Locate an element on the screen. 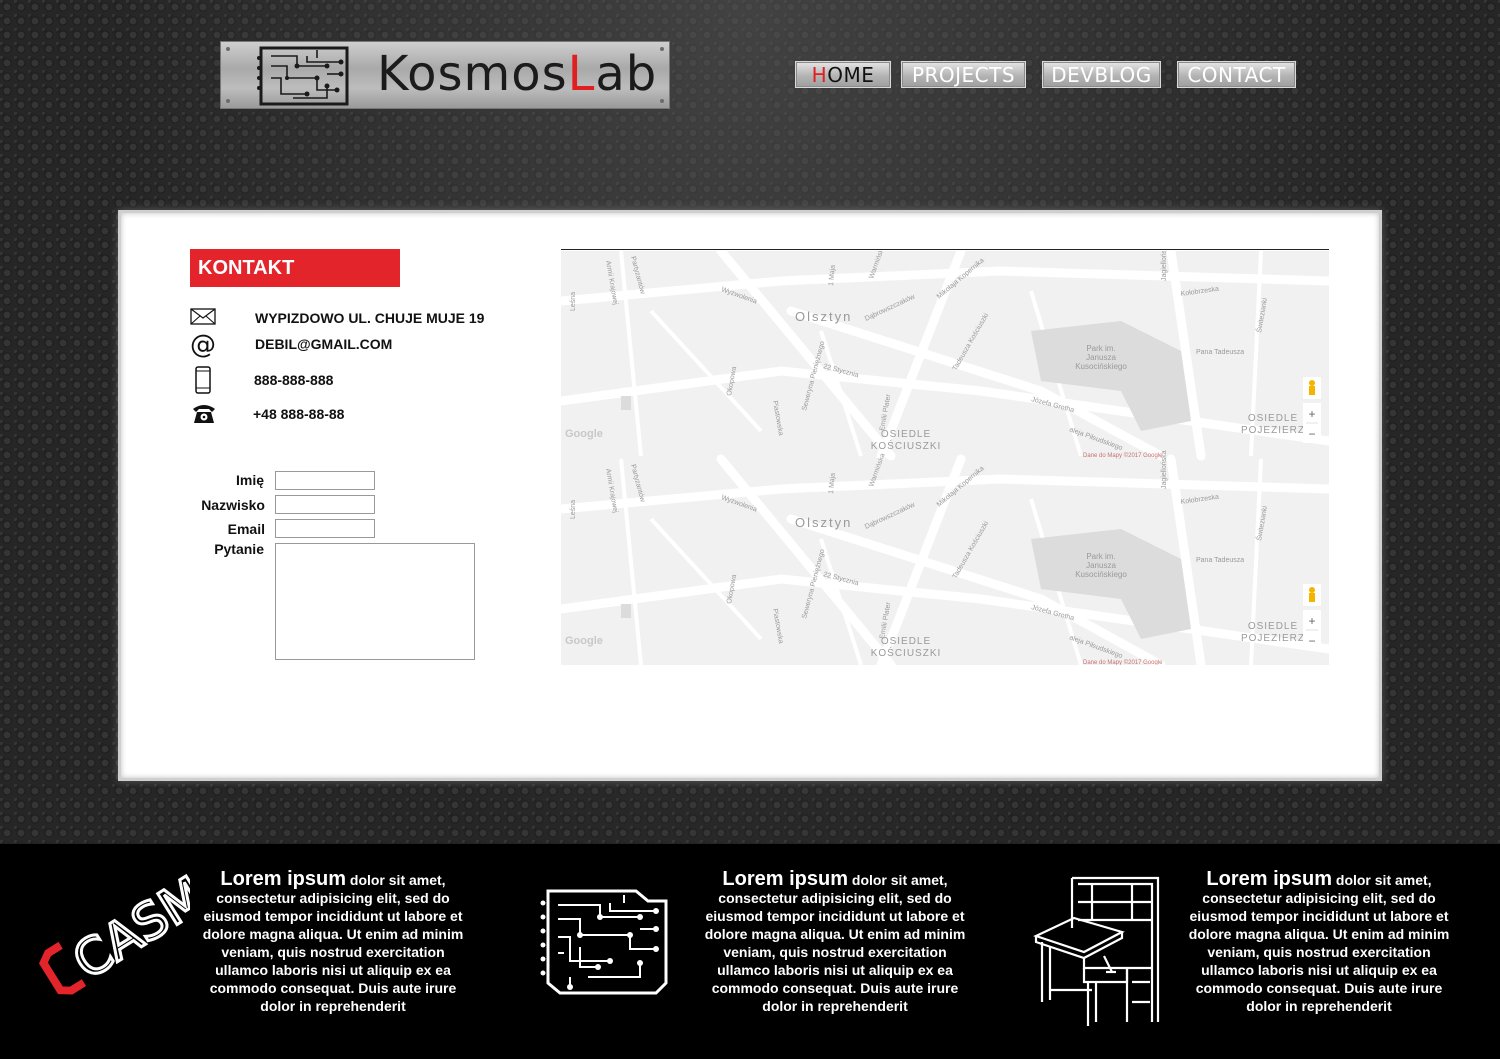 The height and width of the screenshot is (1059, 1500). nav-contact: CONTACT is located at coordinates (1236, 74).